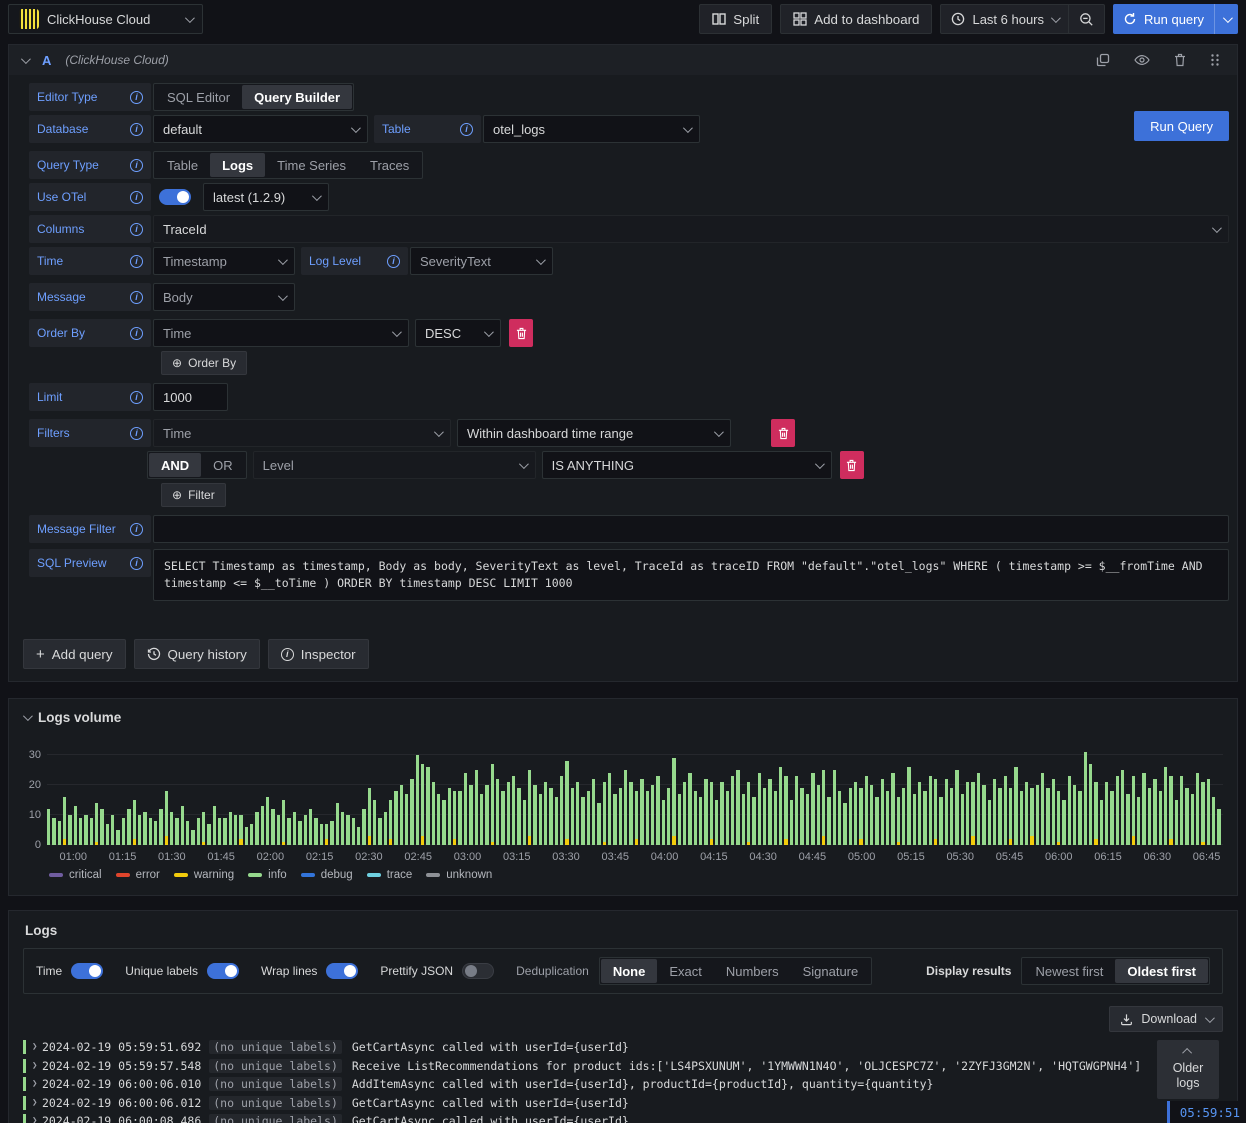  I want to click on filter-condition-operator-select: IS ANYTHING, so click(686, 465).